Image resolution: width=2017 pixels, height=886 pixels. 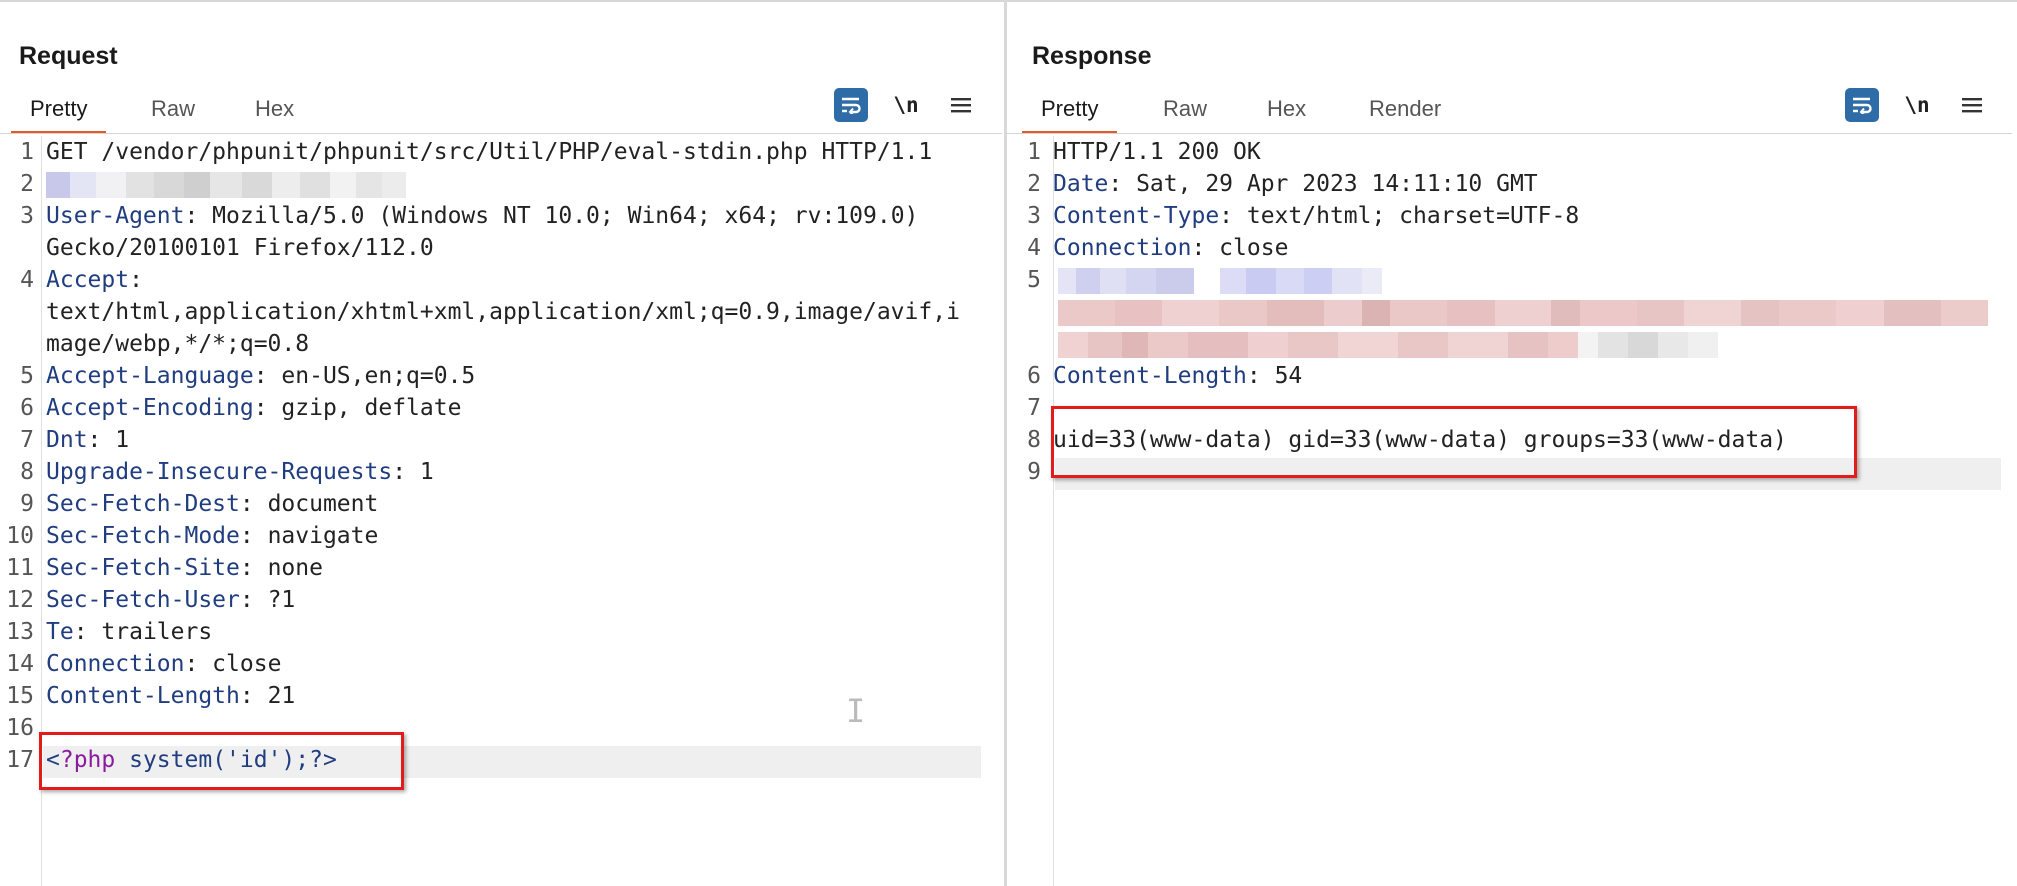 What do you see at coordinates (1405, 114) in the screenshot?
I see `tab-render: Render` at bounding box center [1405, 114].